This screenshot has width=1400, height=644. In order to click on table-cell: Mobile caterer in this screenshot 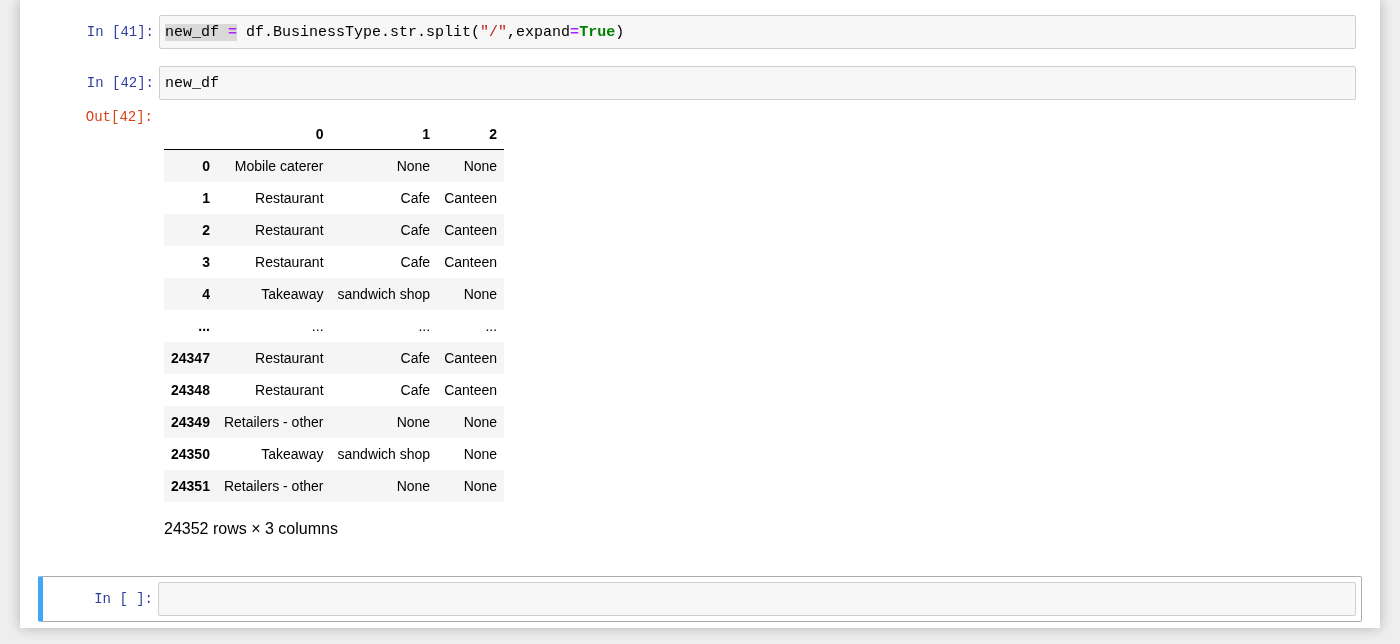, I will do `click(273, 165)`.